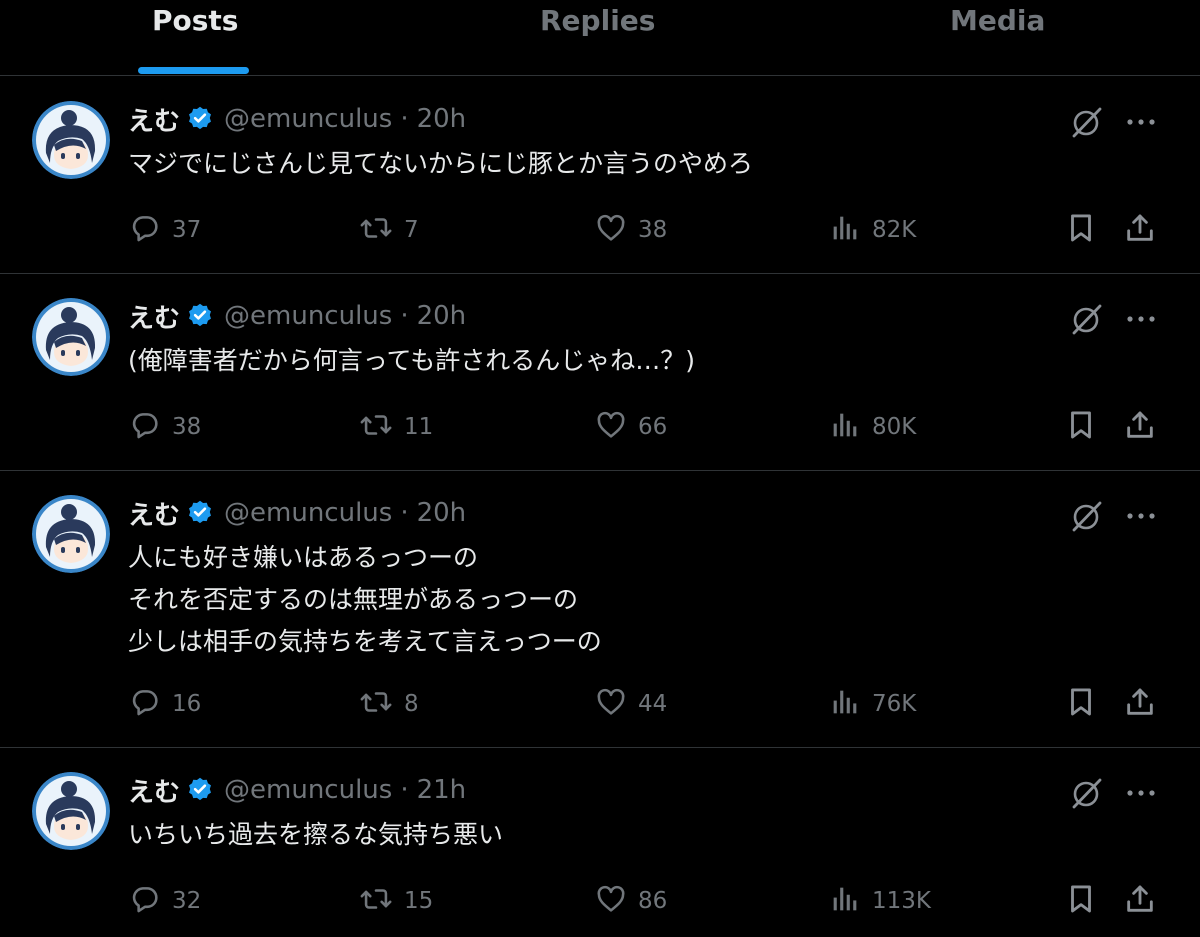 The width and height of the screenshot is (1200, 937). What do you see at coordinates (419, 901) in the screenshot?
I see `repost-count: 15` at bounding box center [419, 901].